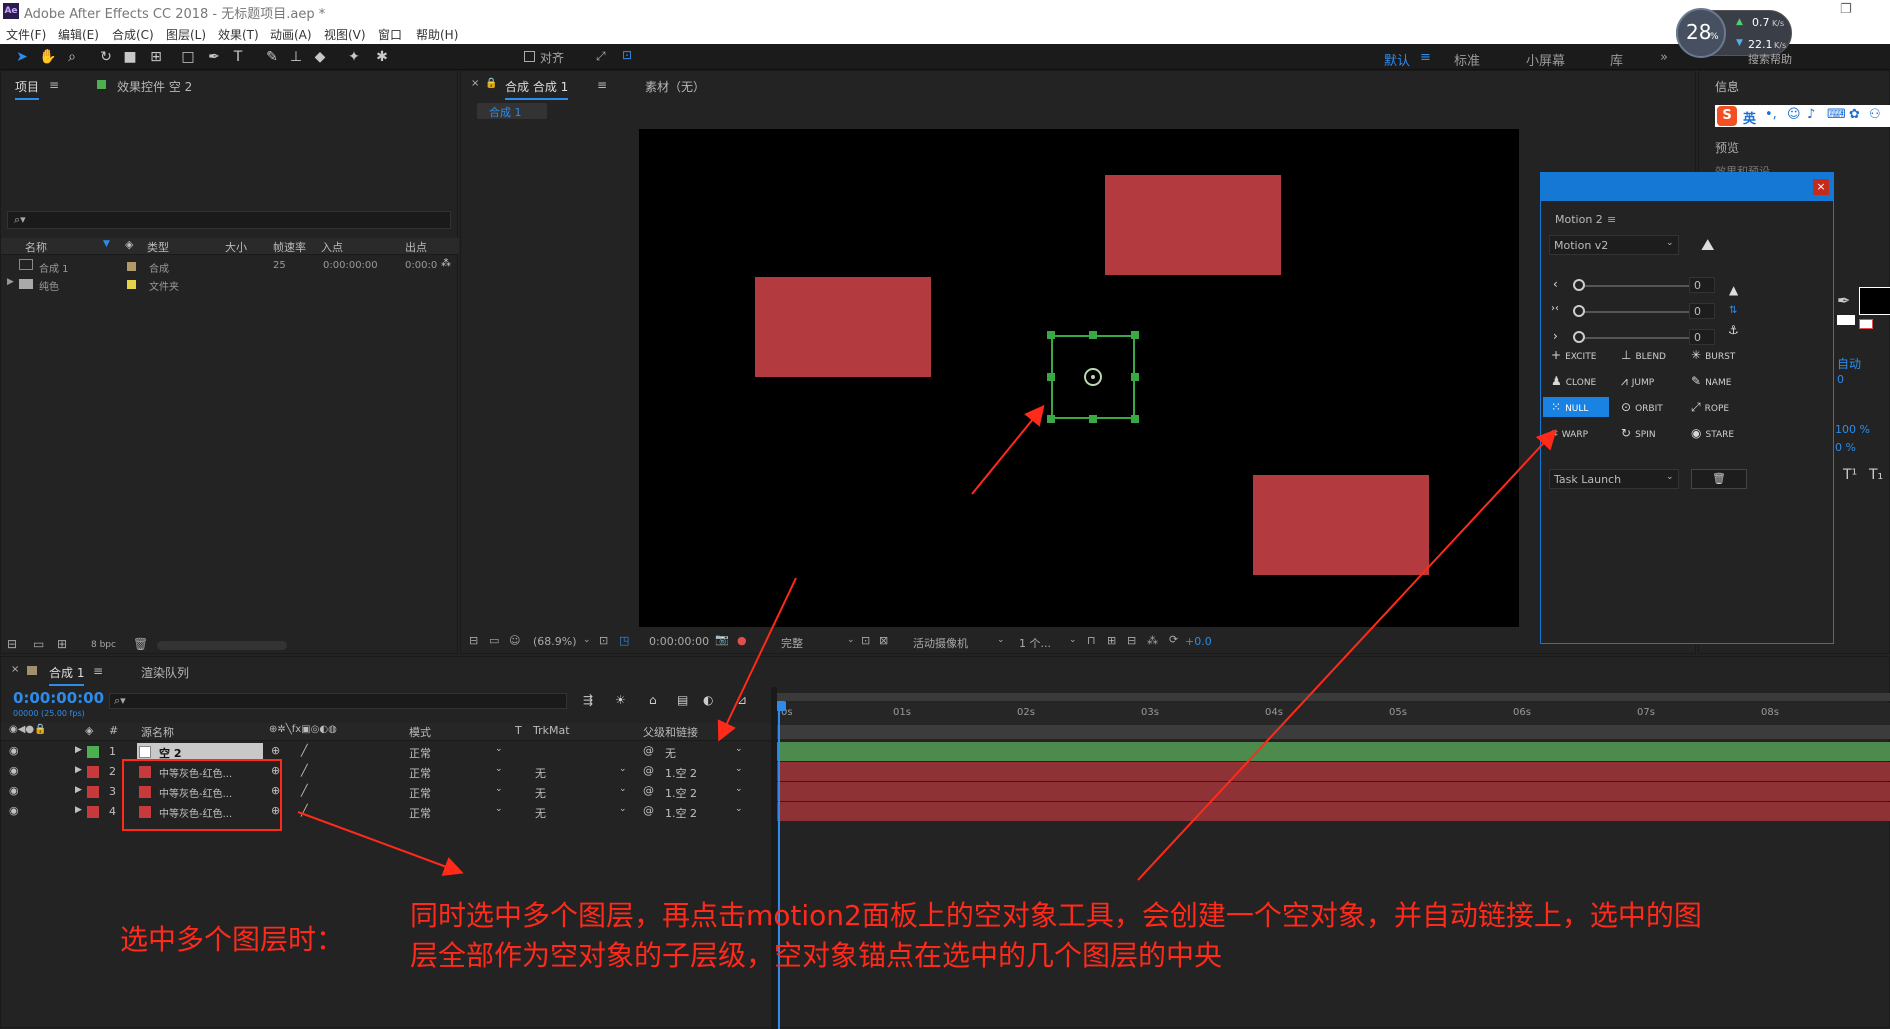 Image resolution: width=1890 pixels, height=1029 pixels. What do you see at coordinates (1347, 655) in the screenshot?
I see `arrow-to-null-button` at bounding box center [1347, 655].